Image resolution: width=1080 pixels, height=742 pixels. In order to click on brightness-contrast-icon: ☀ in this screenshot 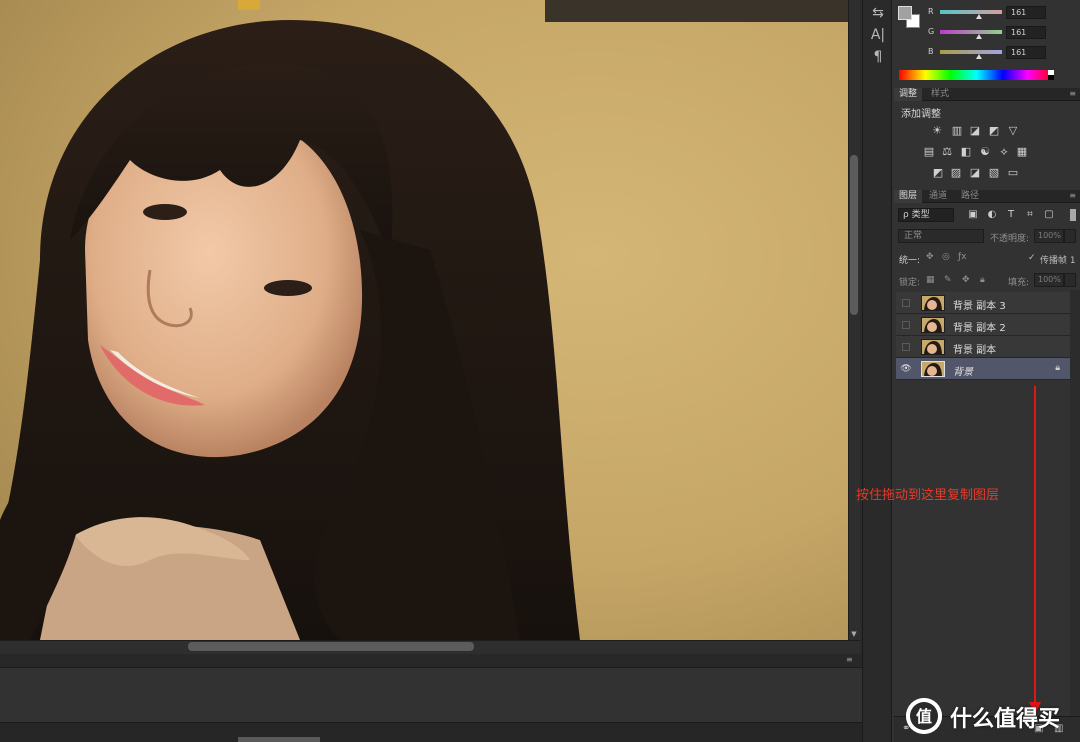, I will do `click(937, 131)`.